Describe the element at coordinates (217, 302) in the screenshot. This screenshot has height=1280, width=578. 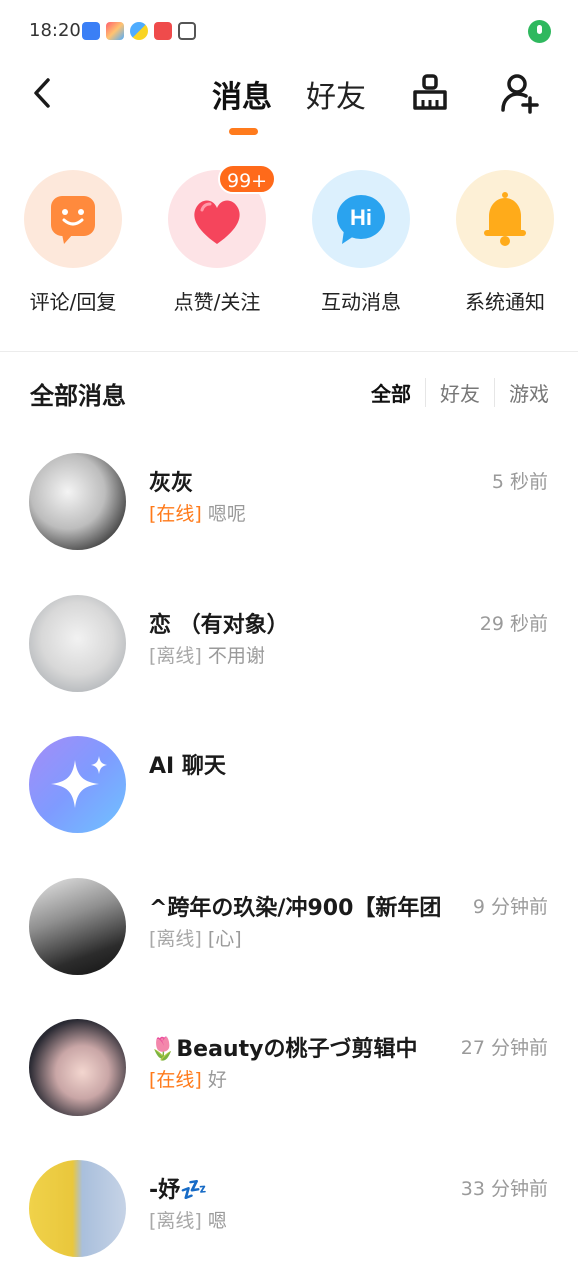
I see `category-label: 点赞/关注` at that location.